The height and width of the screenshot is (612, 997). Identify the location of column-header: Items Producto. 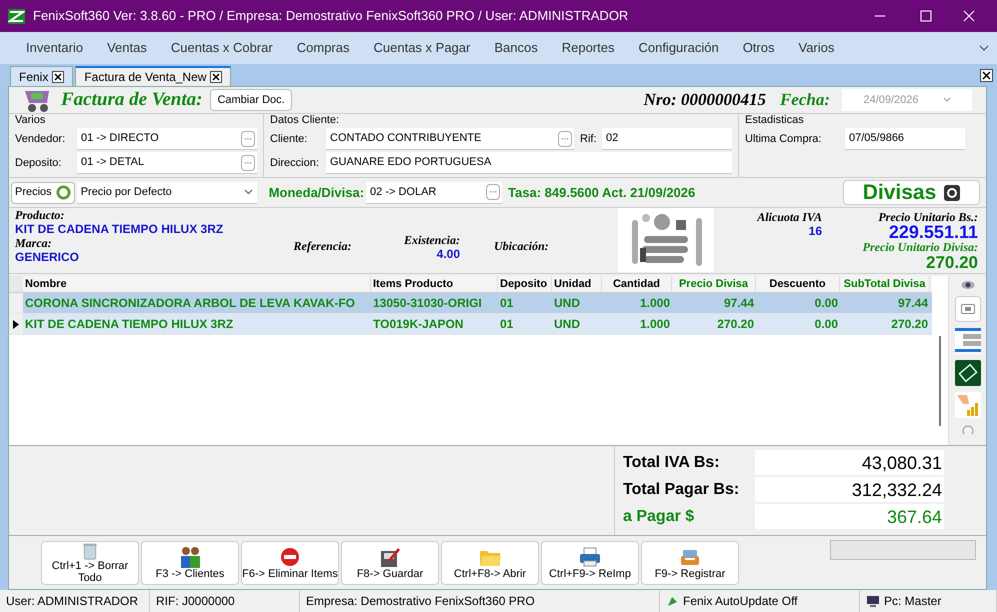
(434, 284).